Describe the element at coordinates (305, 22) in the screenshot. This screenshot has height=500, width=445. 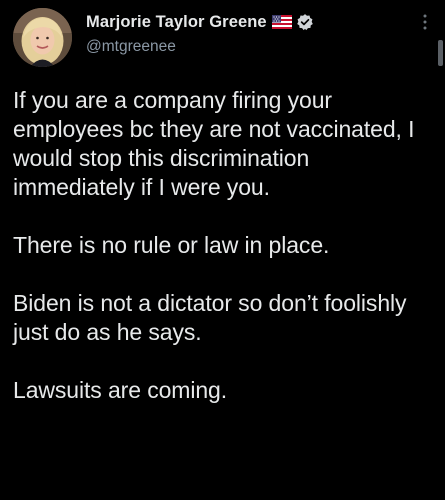
I see `verified-badge-icon` at that location.